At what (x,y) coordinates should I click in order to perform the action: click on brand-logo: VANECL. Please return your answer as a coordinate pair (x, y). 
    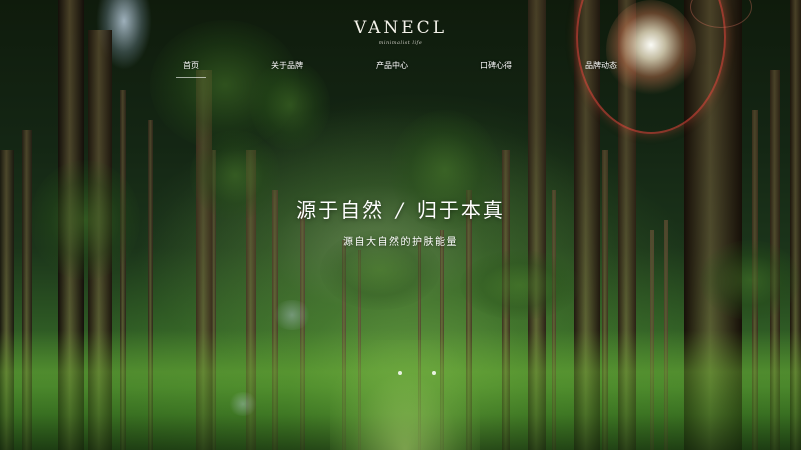
    Looking at the image, I should click on (400, 28).